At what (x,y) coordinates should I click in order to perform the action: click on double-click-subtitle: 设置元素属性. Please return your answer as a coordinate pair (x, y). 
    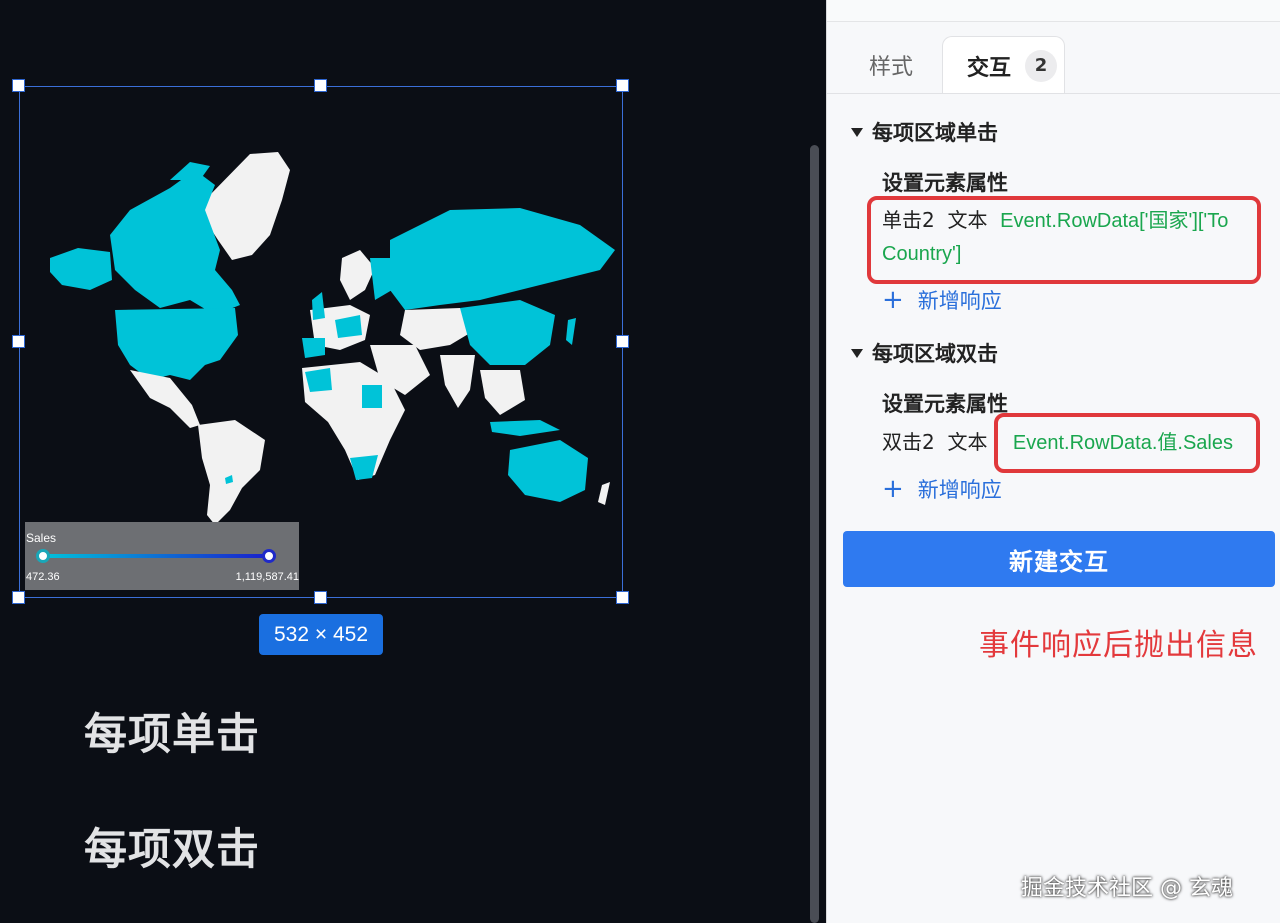
    Looking at the image, I should click on (945, 404).